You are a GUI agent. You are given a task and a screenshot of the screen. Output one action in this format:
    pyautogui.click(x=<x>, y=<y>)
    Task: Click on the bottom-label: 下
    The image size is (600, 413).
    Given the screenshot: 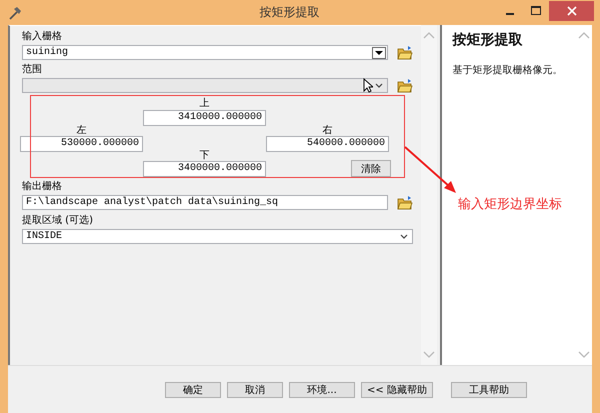 What is the action you would take?
    pyautogui.click(x=205, y=156)
    